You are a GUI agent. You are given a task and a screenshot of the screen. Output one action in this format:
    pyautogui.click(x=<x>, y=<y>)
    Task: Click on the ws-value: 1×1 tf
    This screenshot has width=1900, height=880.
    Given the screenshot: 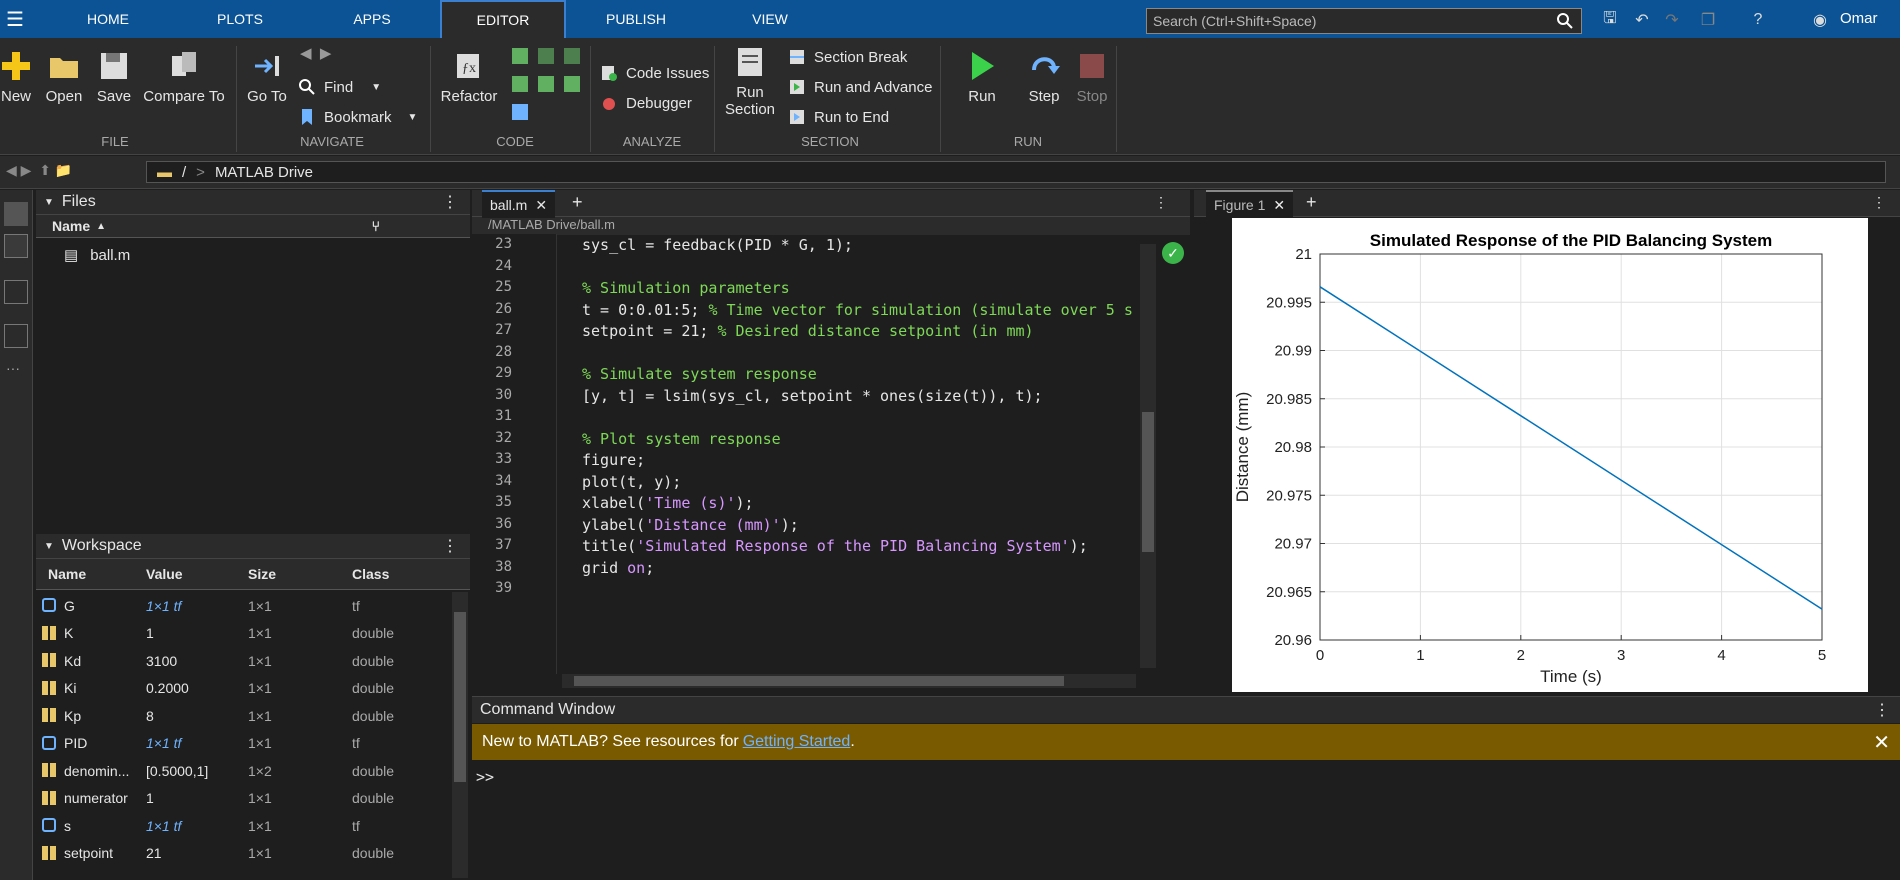 What is the action you would take?
    pyautogui.click(x=164, y=825)
    